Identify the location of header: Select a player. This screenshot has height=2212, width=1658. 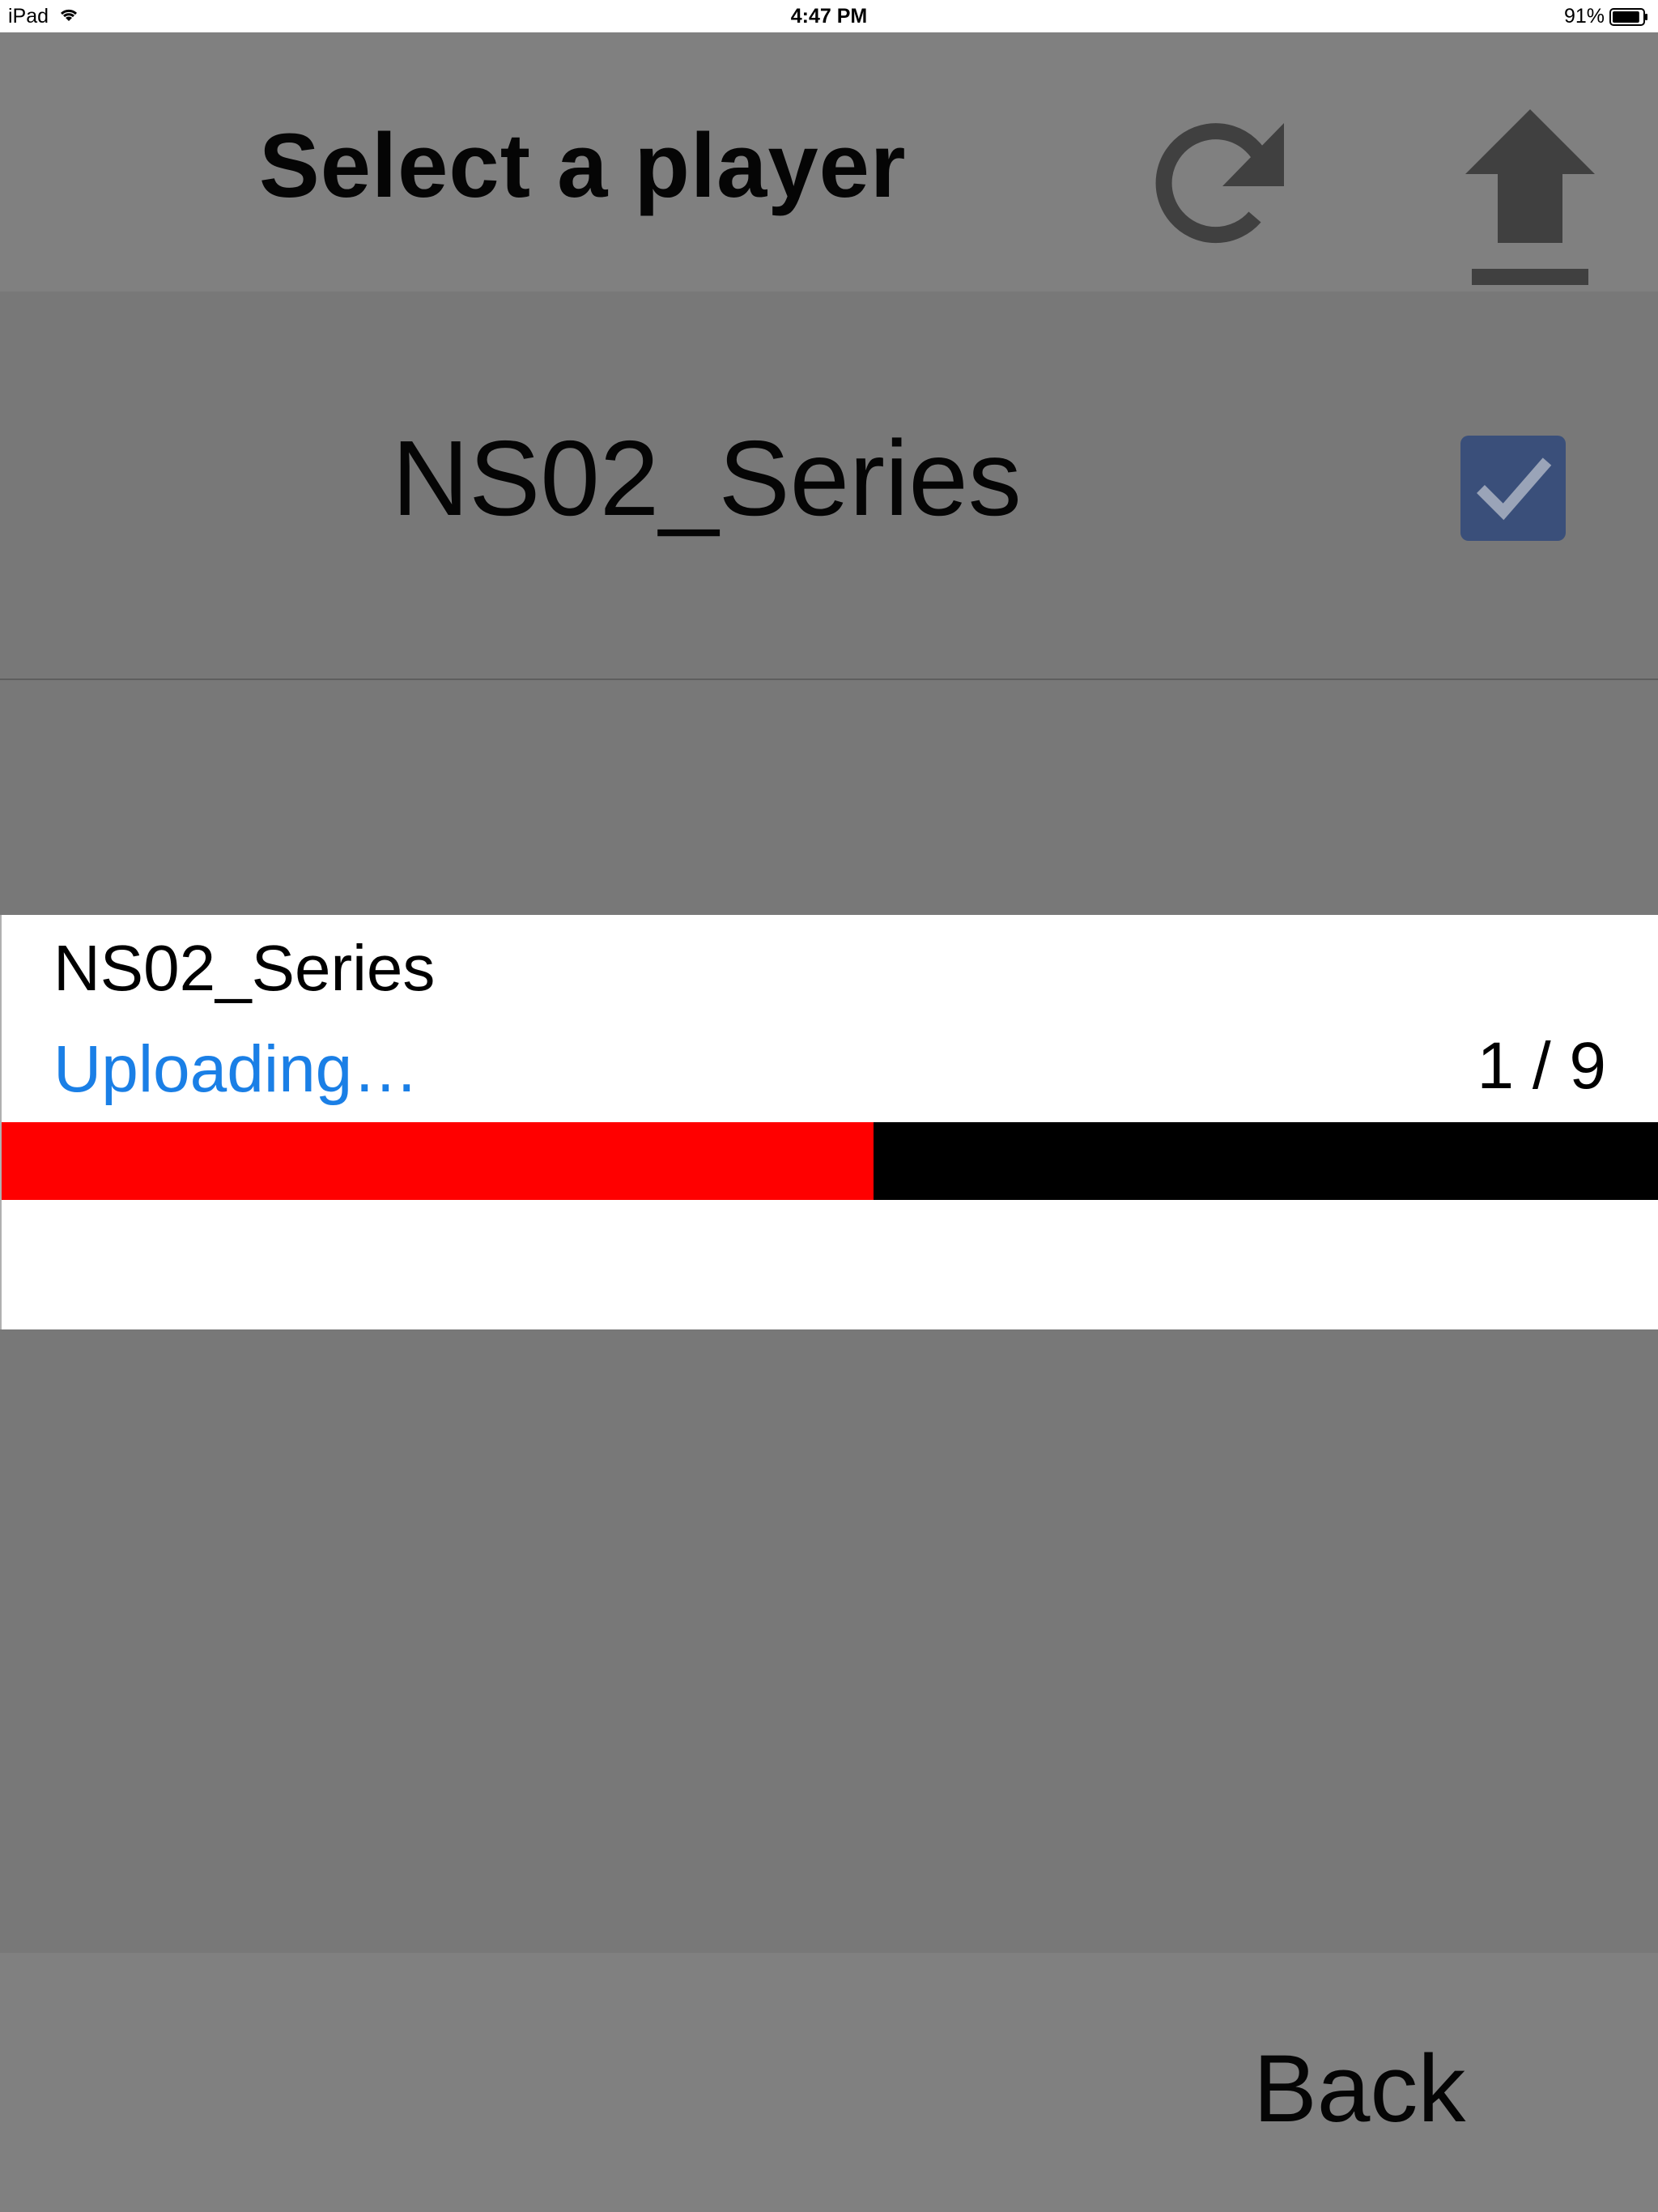
(829, 162).